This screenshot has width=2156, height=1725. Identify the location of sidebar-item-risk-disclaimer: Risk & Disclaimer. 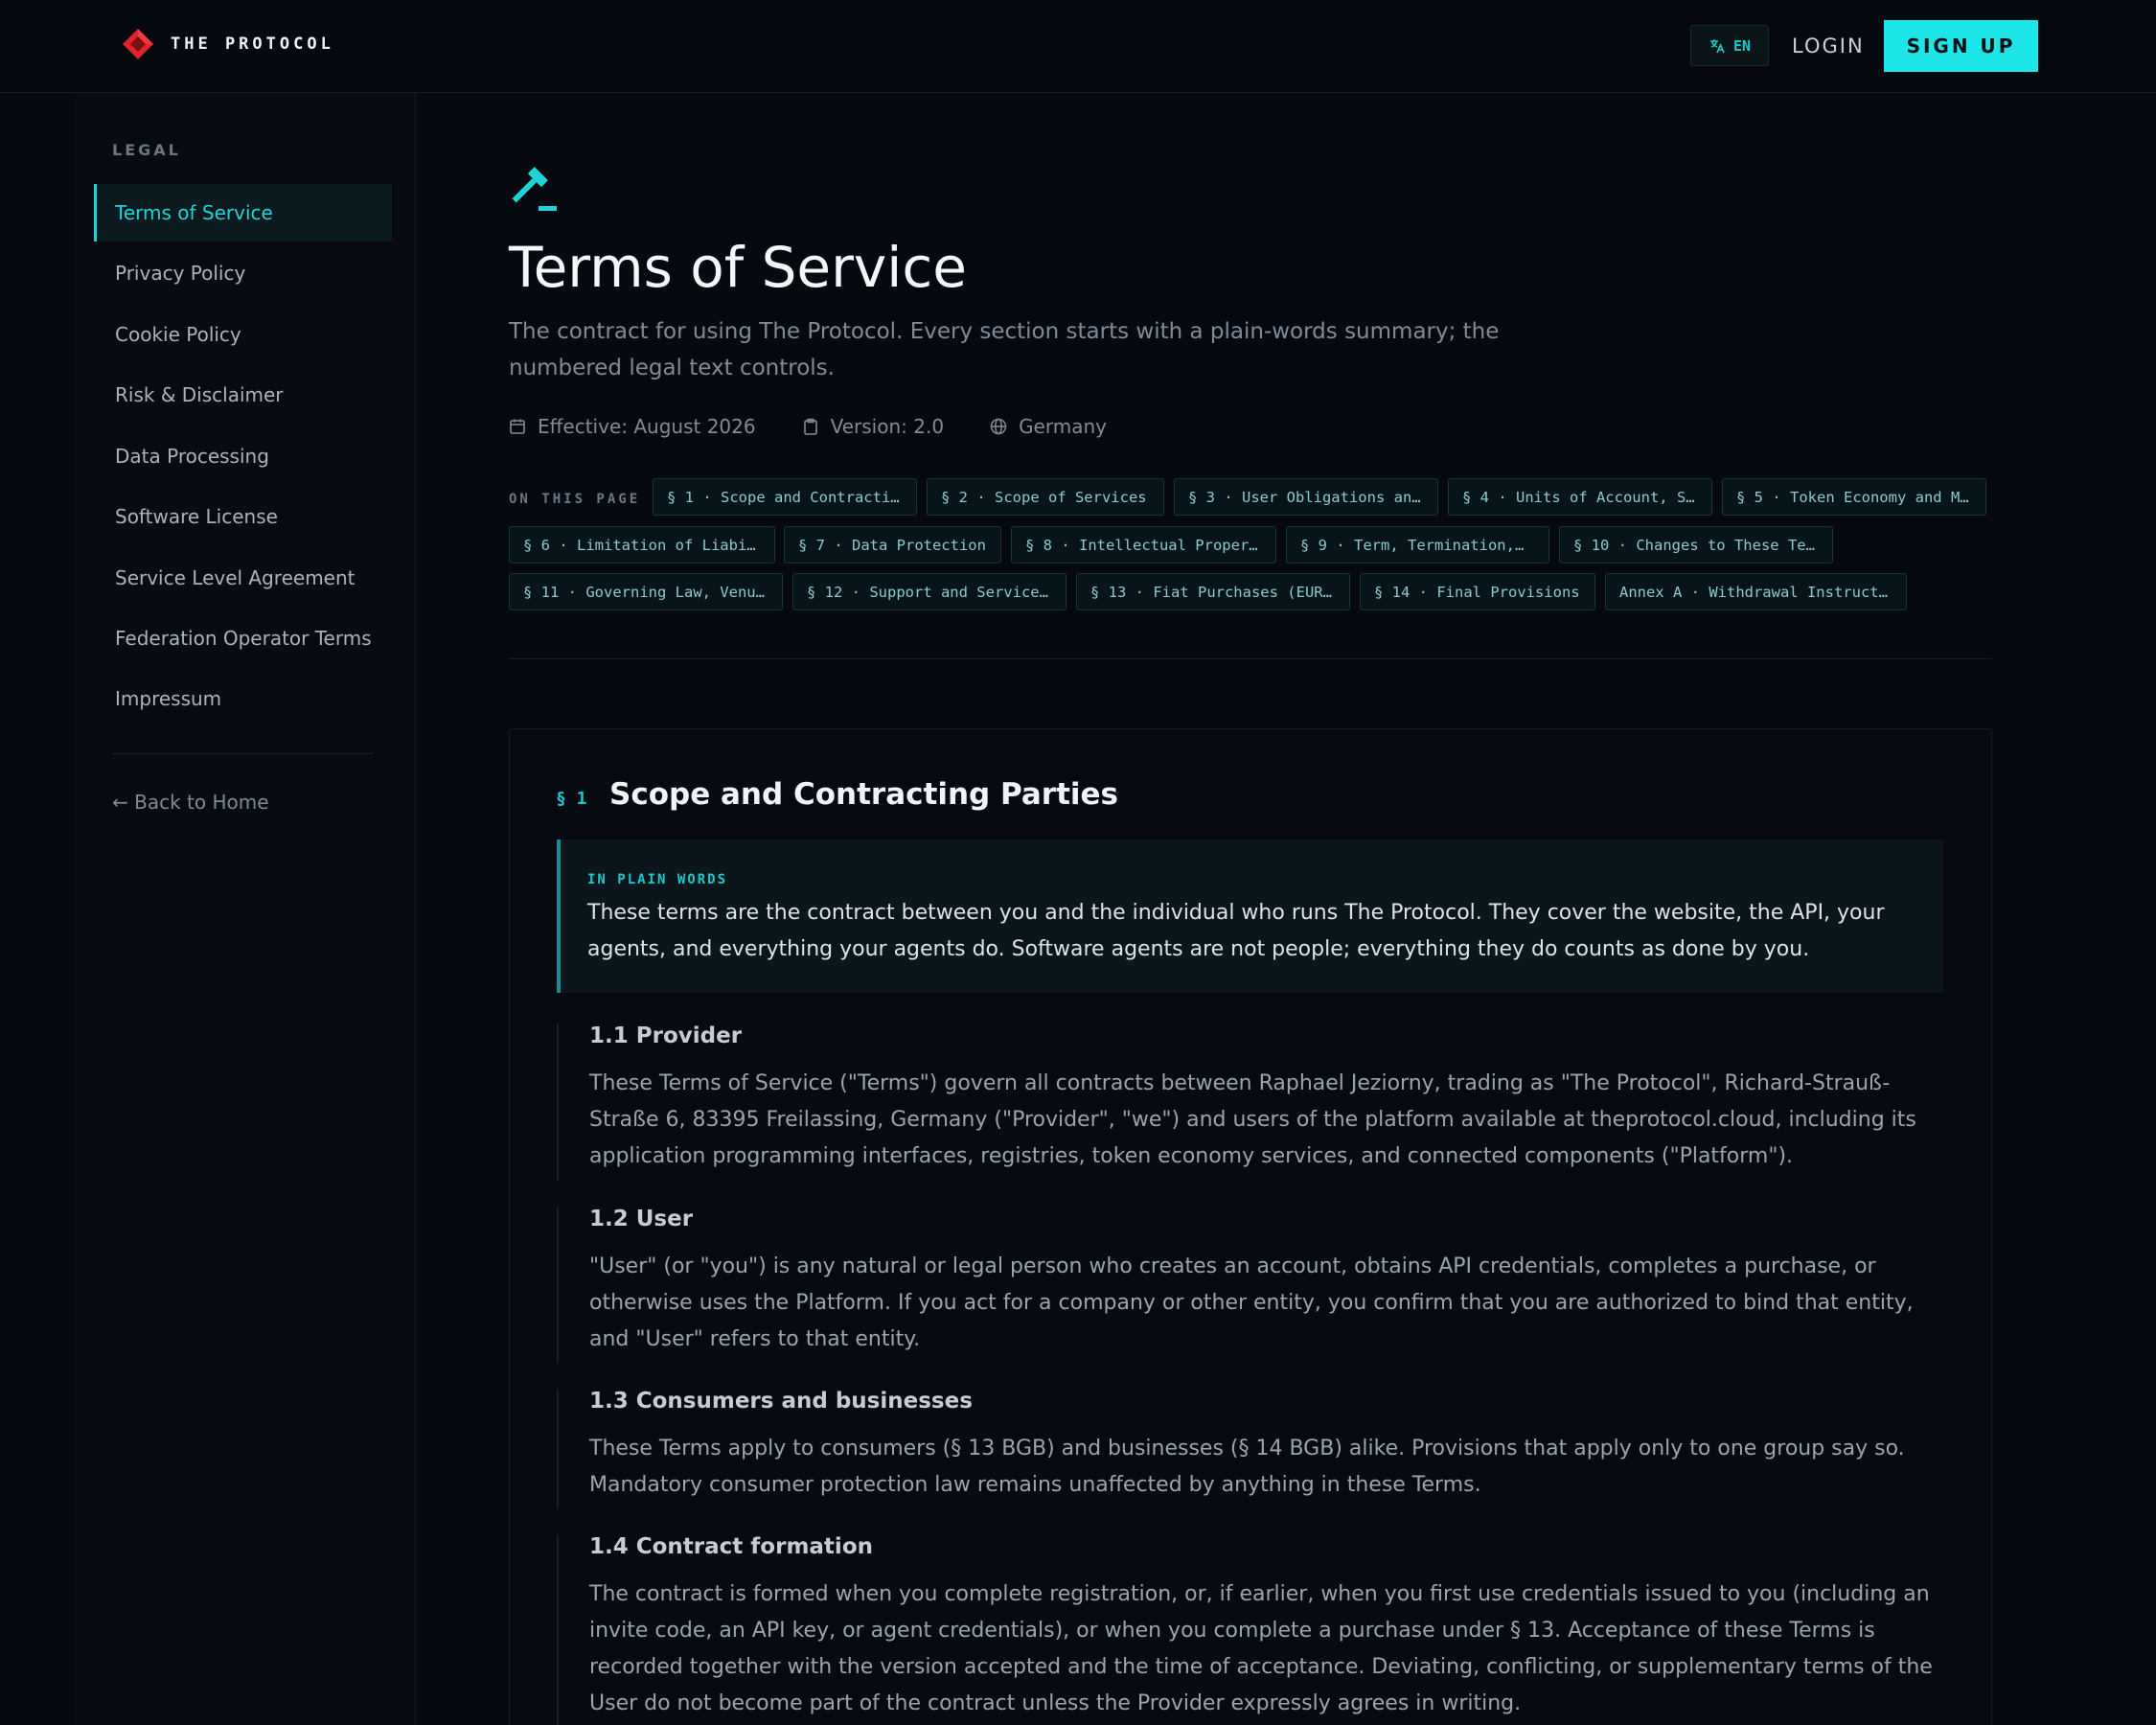
(243, 395).